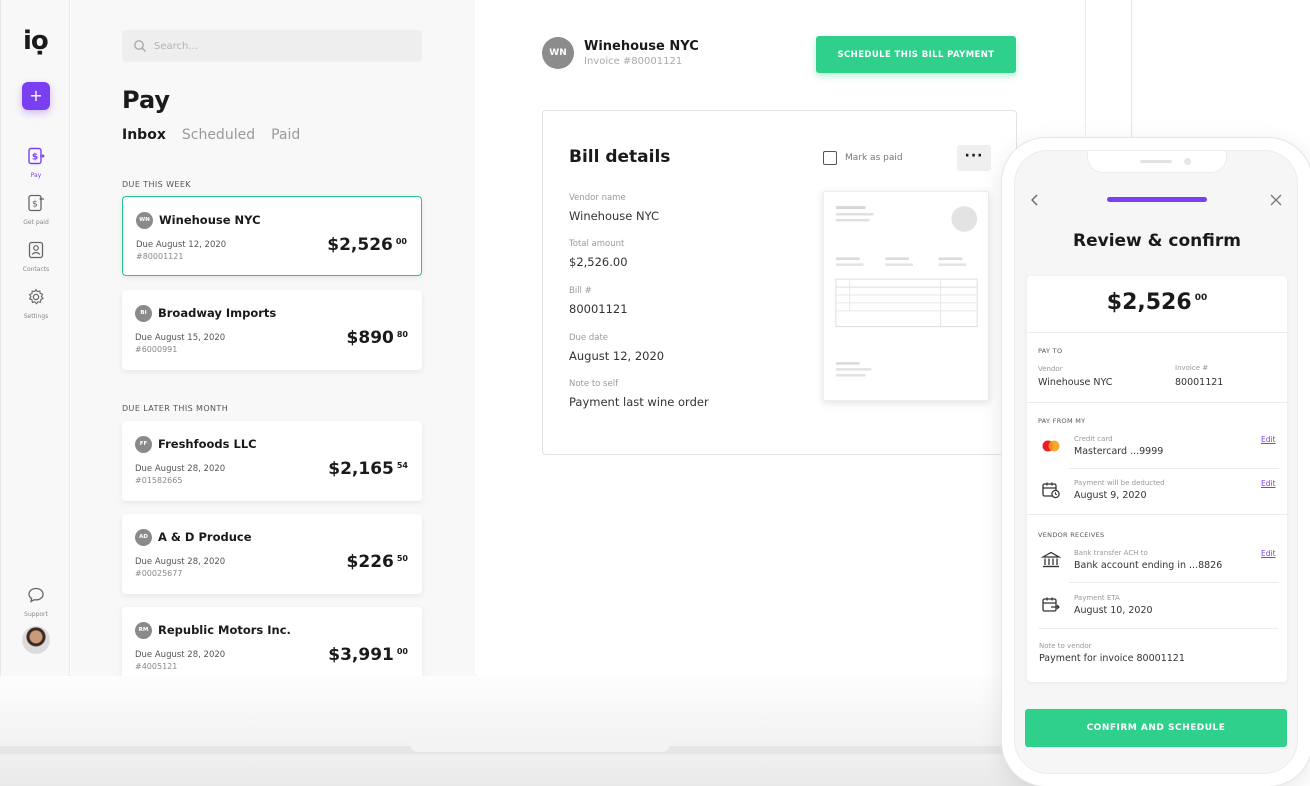 The width and height of the screenshot is (1310, 786). I want to click on close-icon, so click(1276, 200).